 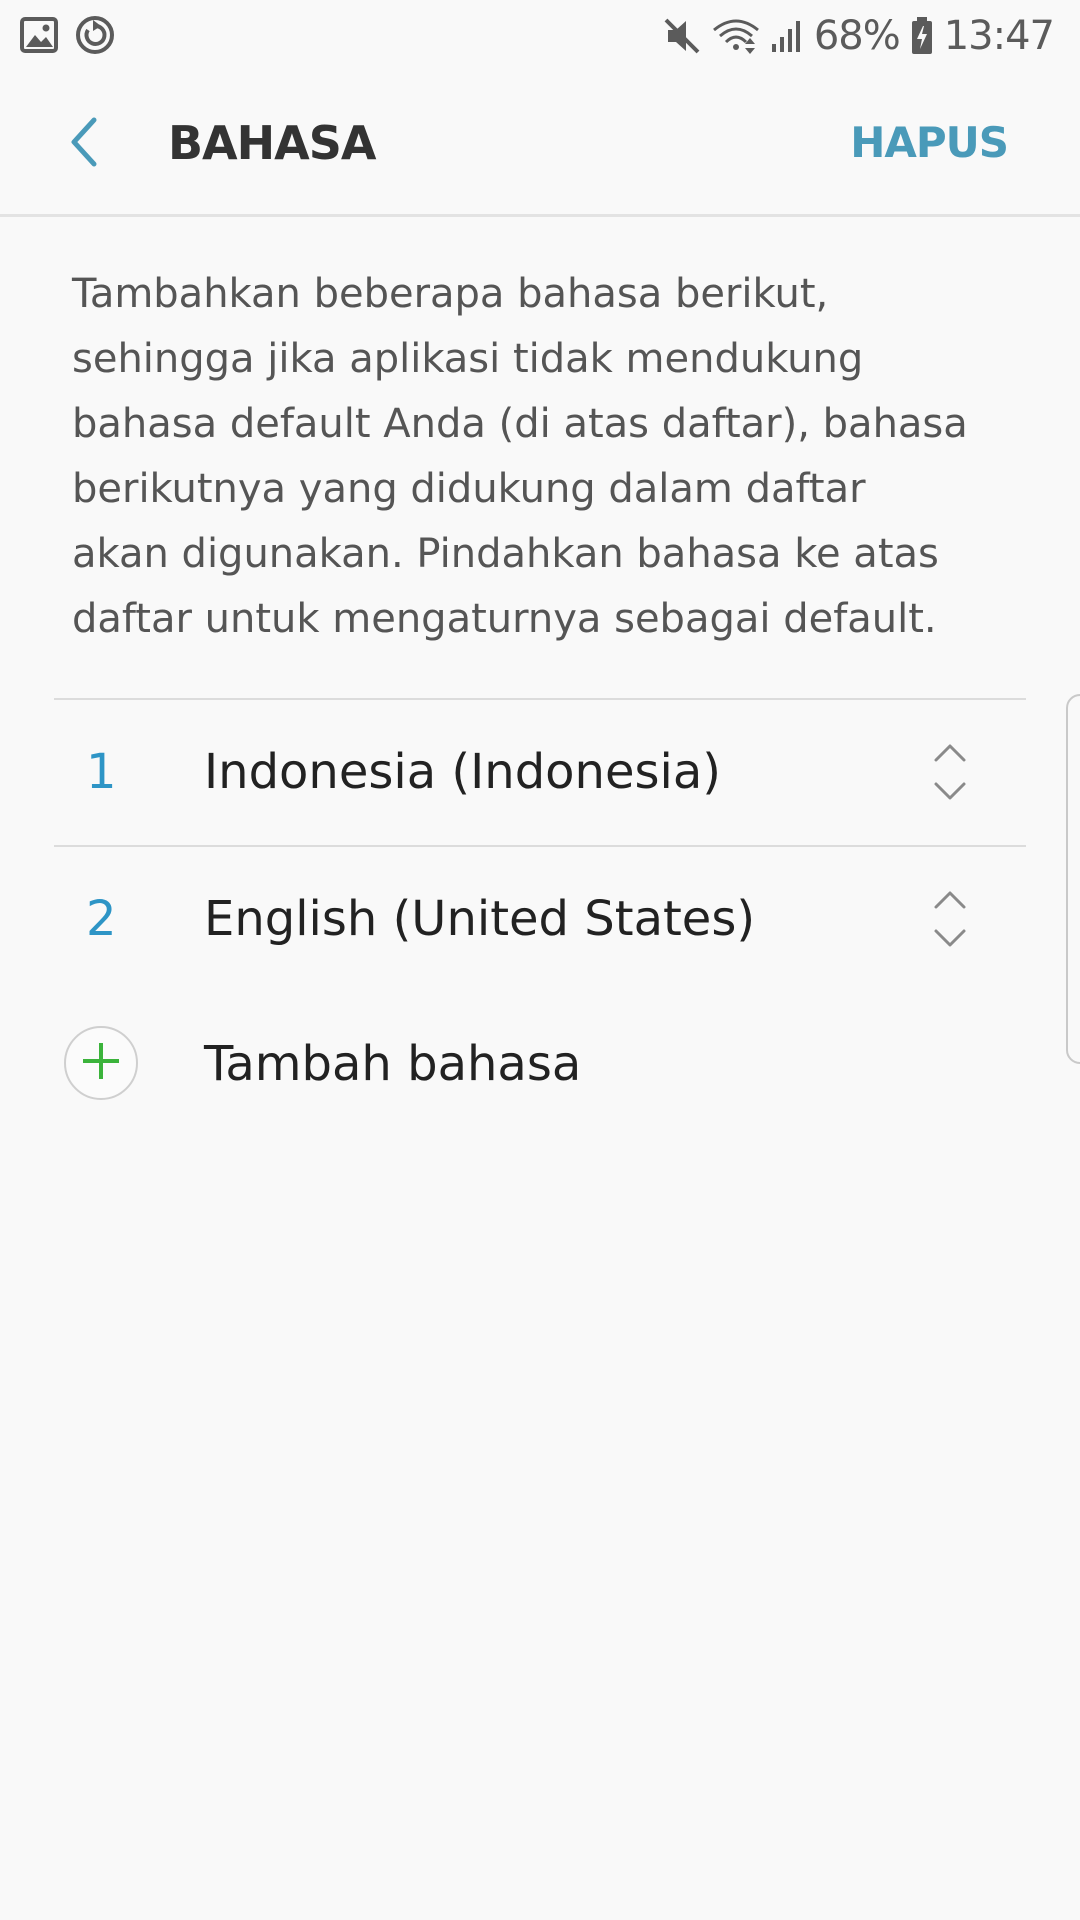 I want to click on plus-icon, so click(x=101, y=1063).